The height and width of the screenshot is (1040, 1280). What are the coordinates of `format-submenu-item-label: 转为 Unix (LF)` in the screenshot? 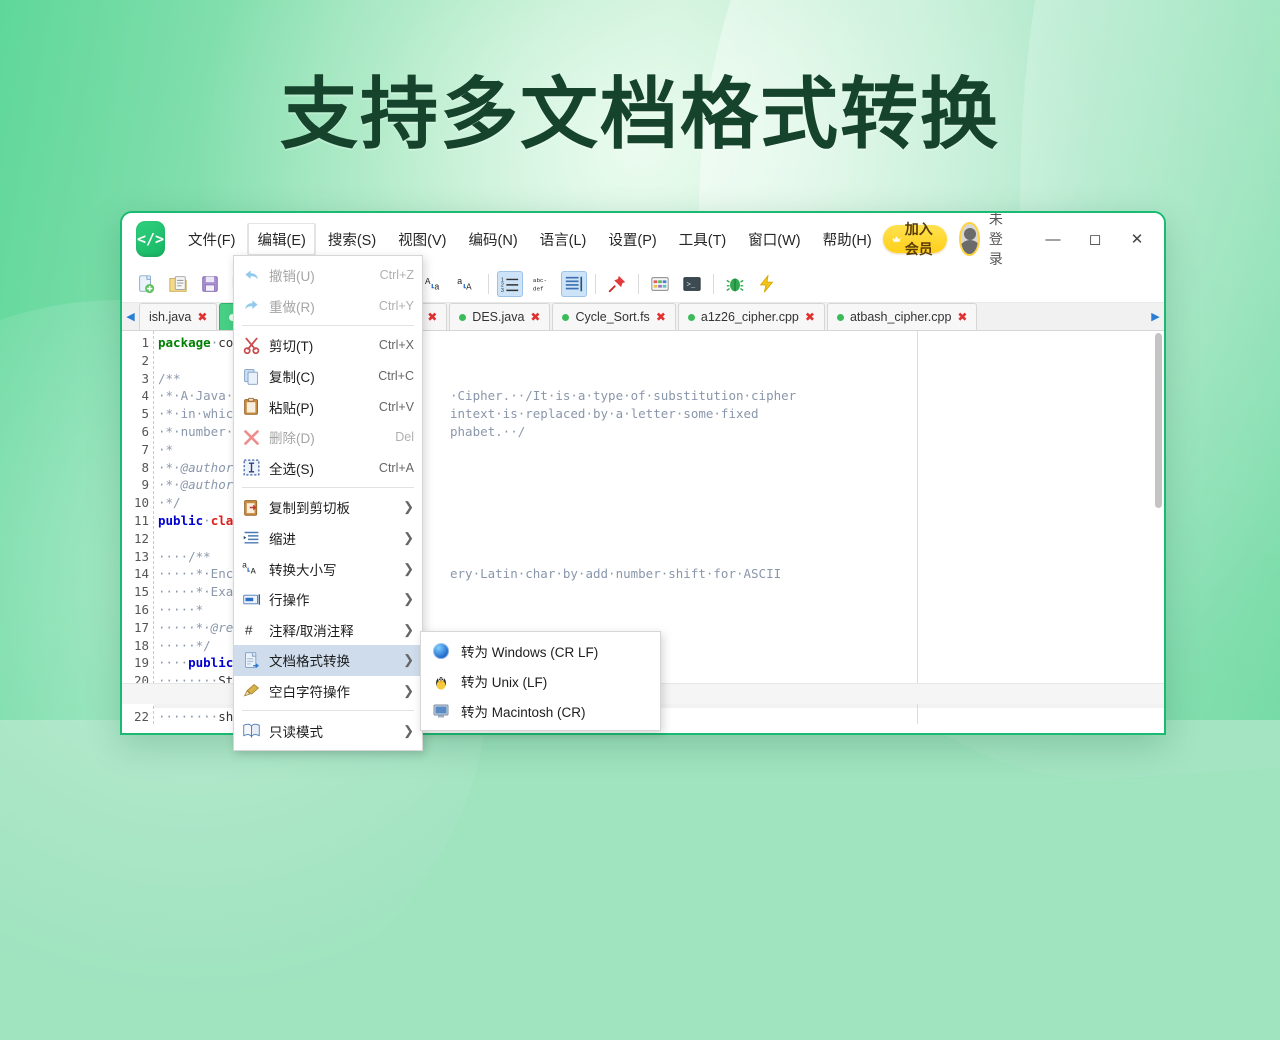 It's located at (504, 682).